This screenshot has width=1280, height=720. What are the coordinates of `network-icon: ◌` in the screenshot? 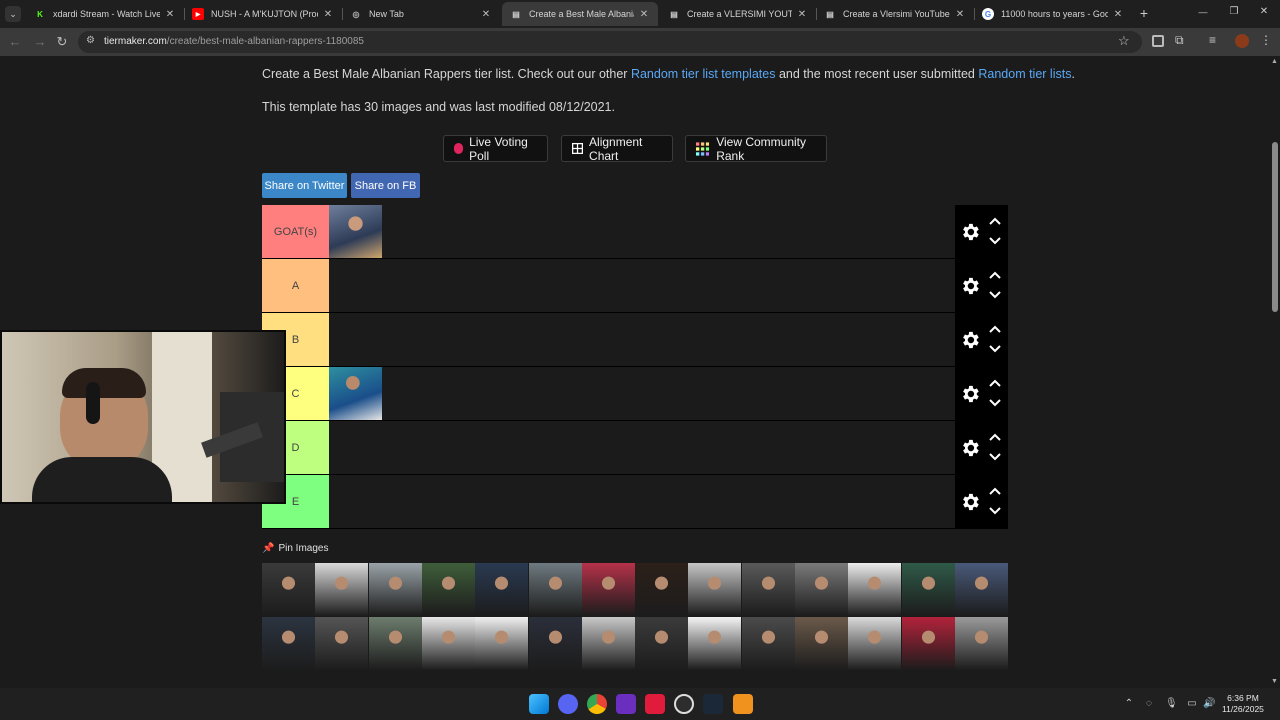 It's located at (1149, 704).